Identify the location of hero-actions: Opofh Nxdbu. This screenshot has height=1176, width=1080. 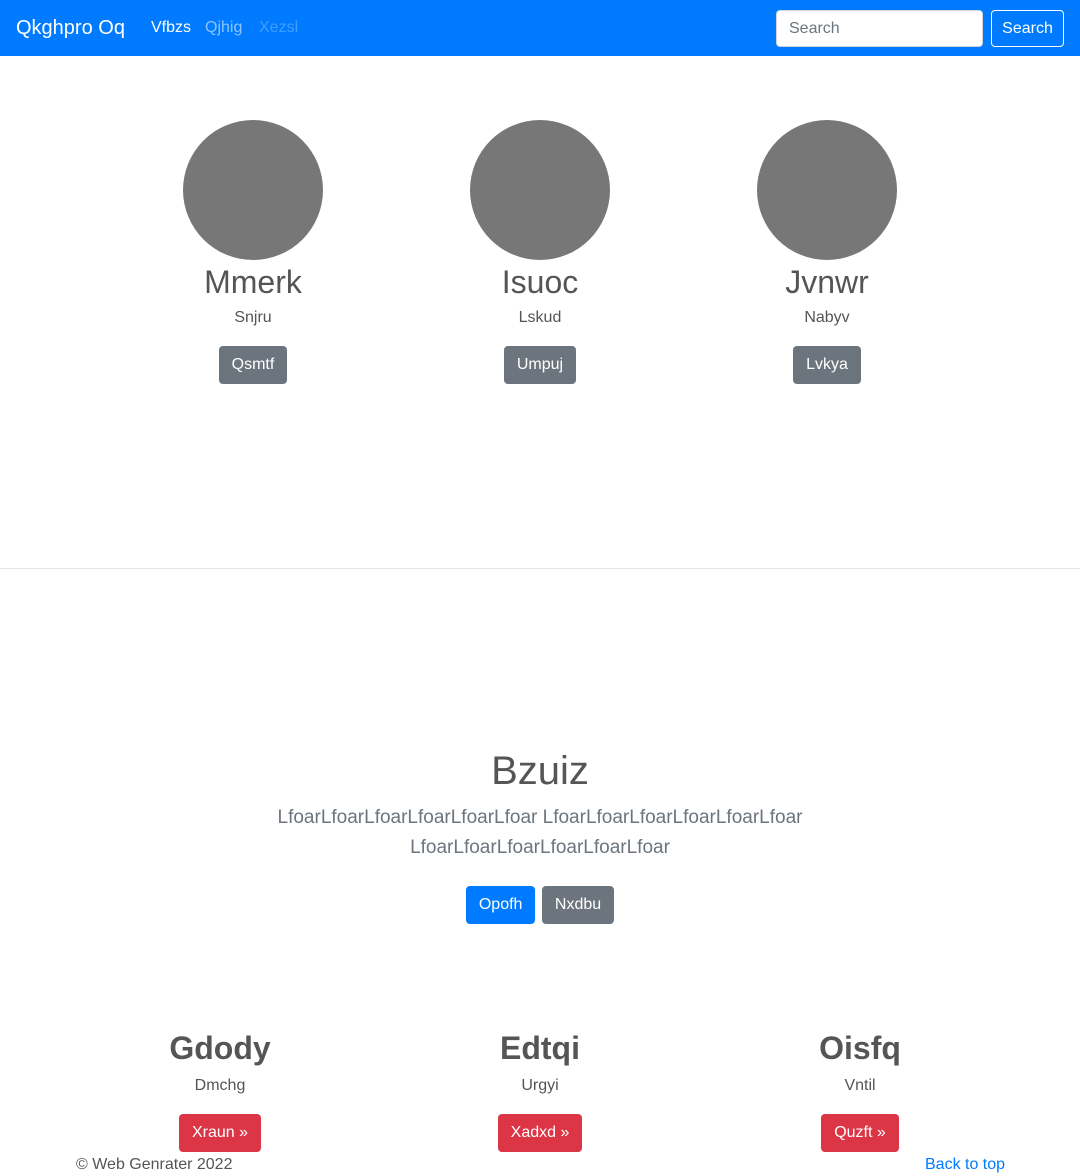
(540, 905).